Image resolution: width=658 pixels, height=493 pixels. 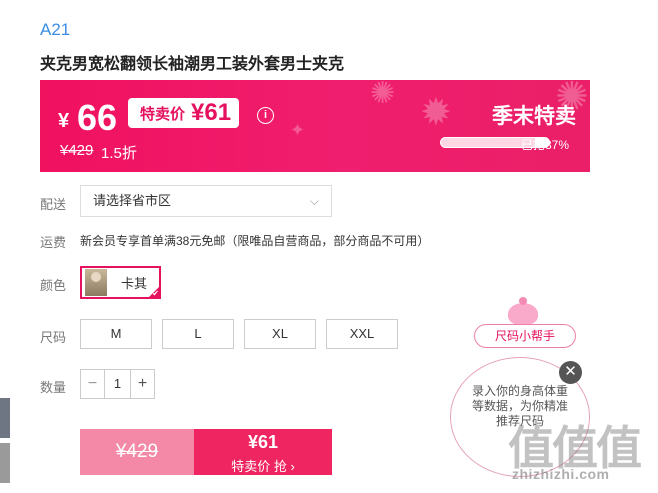 What do you see at coordinates (314, 201) in the screenshot?
I see `chevron-down-icon: ⌵` at bounding box center [314, 201].